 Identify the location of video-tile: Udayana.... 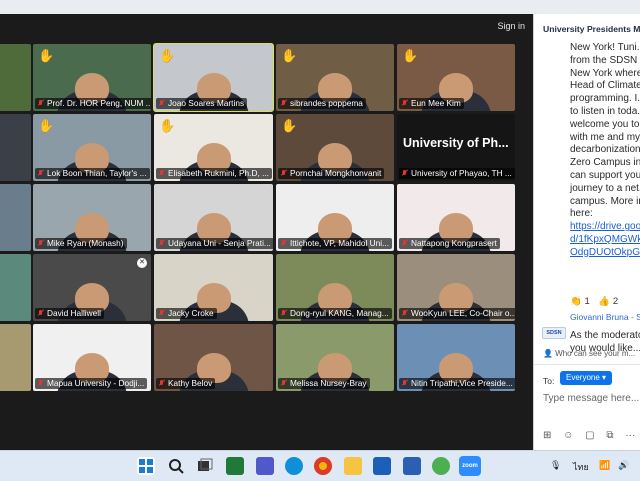
(15, 147).